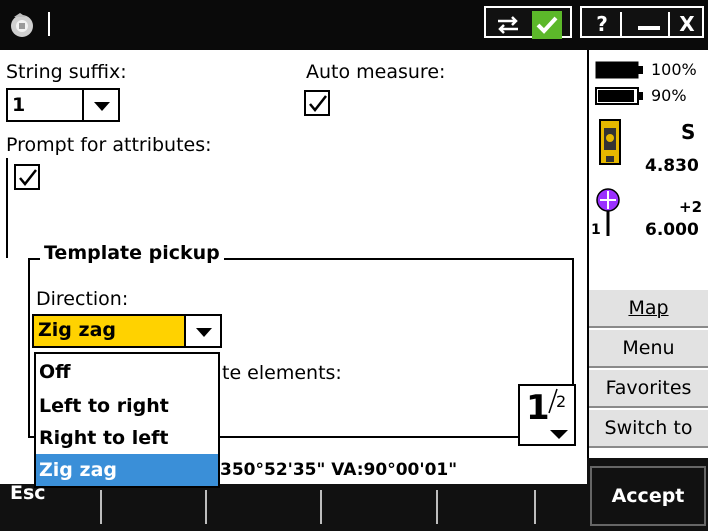 The image size is (708, 531). Describe the element at coordinates (22, 25) in the screenshot. I see `trimble-logo-icon` at that location.